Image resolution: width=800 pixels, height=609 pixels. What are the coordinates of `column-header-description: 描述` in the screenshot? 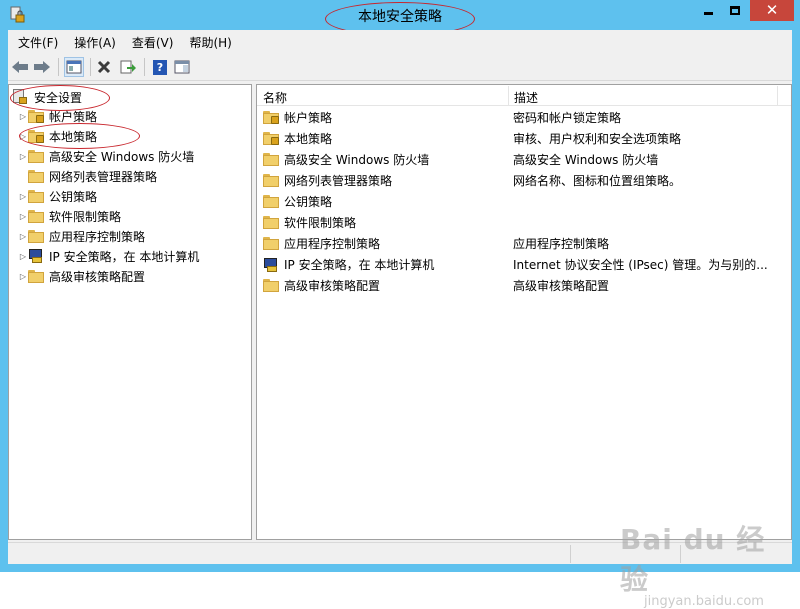 It's located at (526, 97).